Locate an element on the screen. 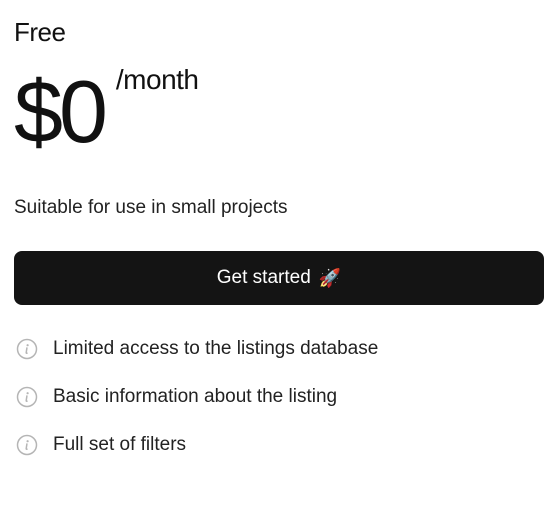 The height and width of the screenshot is (521, 554). plan-price: $0 is located at coordinates (61, 111).